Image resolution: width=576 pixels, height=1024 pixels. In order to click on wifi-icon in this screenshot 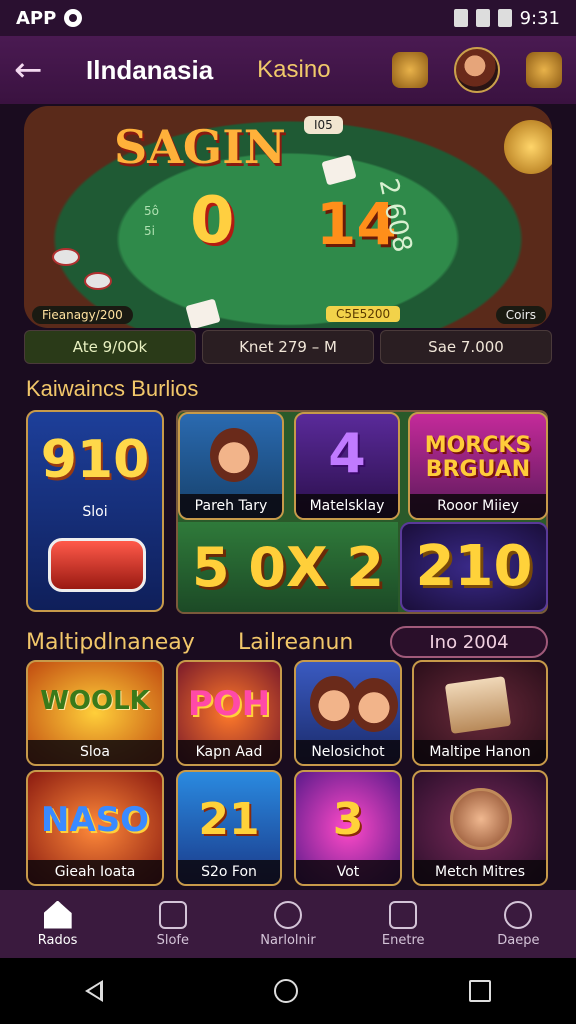, I will do `click(460, 18)`.